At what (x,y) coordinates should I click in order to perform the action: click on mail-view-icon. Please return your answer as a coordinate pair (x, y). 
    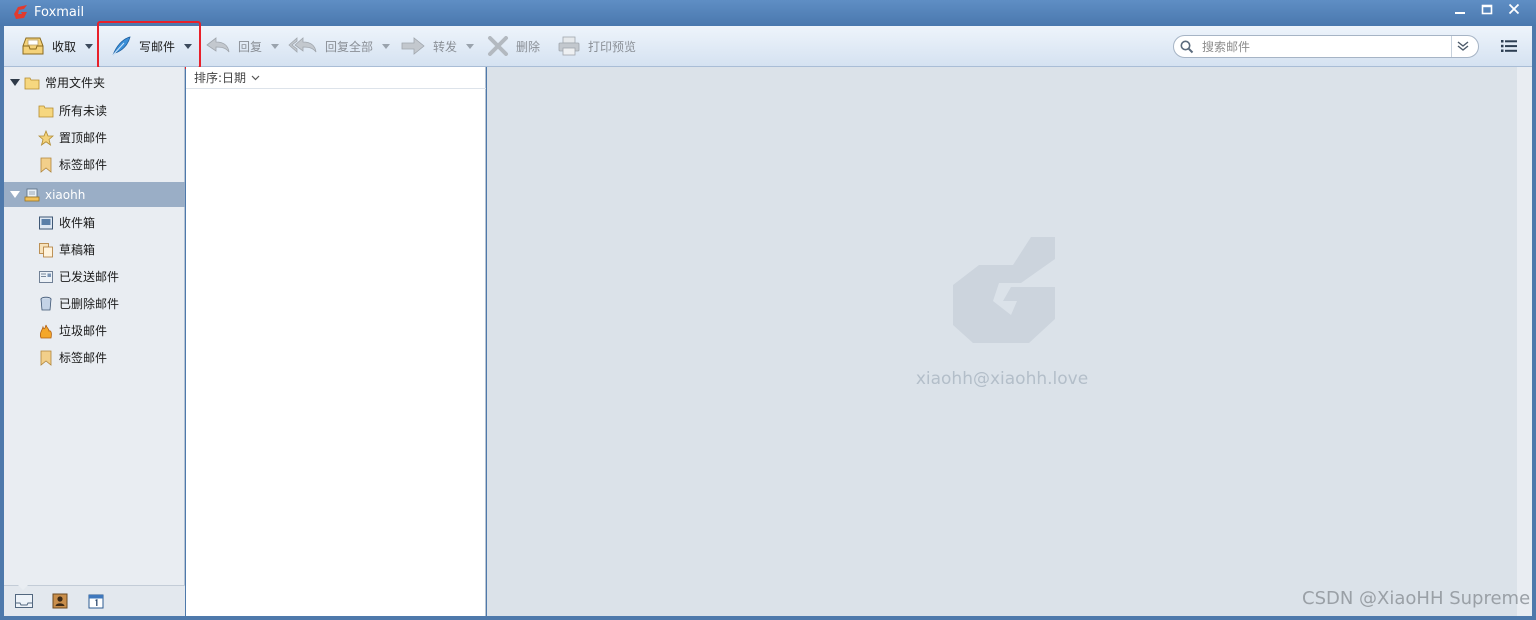
    Looking at the image, I should click on (24, 601).